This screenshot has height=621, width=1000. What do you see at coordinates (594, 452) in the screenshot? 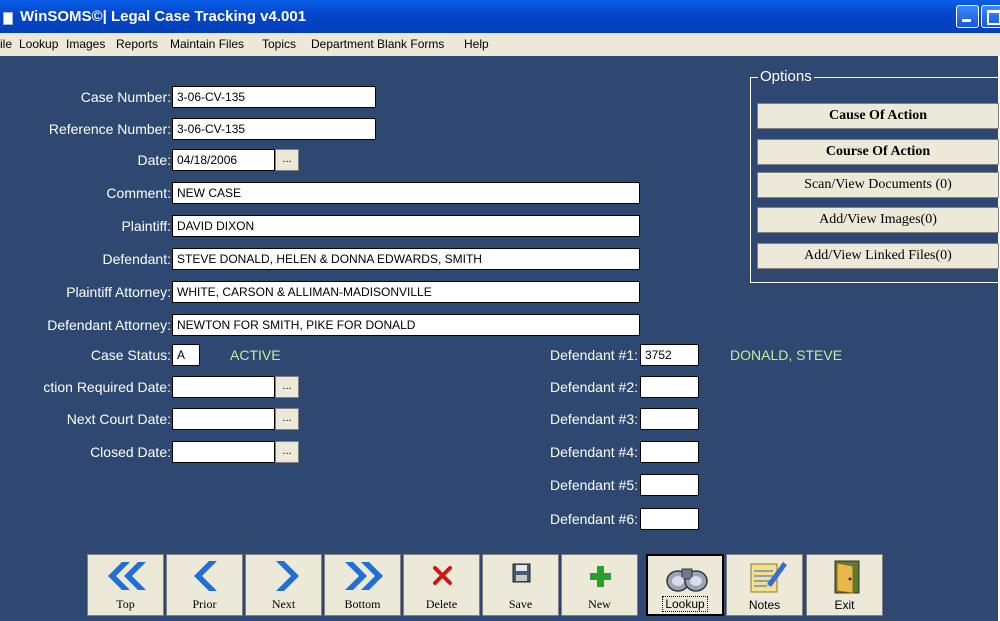
I see `defendant-4-label: Defendant #4:` at bounding box center [594, 452].